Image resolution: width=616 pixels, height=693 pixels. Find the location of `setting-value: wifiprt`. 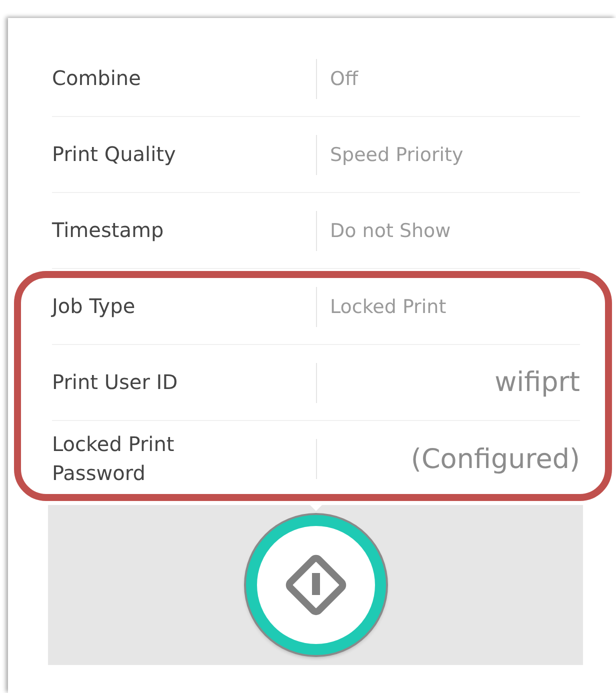

setting-value: wifiprt is located at coordinates (448, 382).